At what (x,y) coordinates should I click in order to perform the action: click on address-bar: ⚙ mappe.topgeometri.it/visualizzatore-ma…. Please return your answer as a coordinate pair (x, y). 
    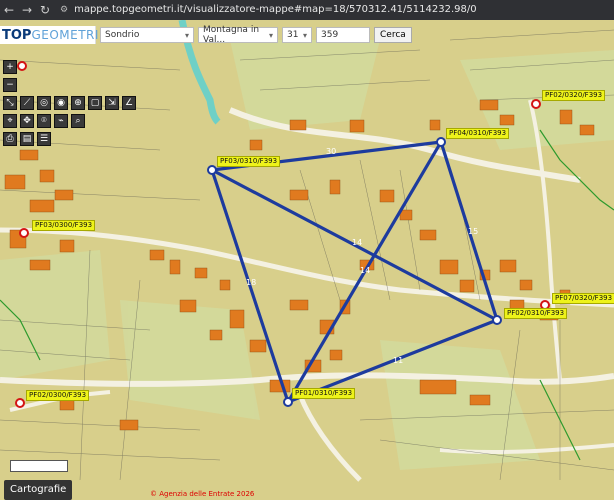
    Looking at the image, I should click on (268, 10).